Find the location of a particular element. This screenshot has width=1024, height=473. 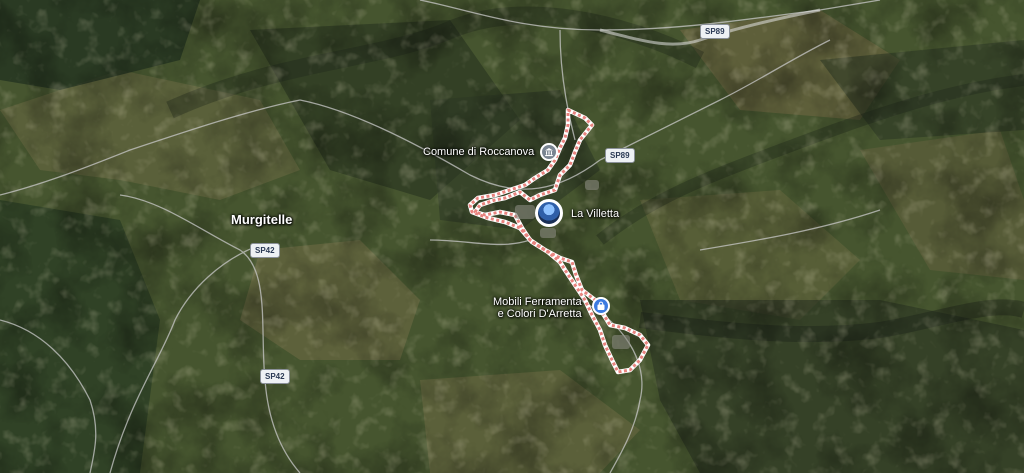

shopping-bag-icon is located at coordinates (601, 306).